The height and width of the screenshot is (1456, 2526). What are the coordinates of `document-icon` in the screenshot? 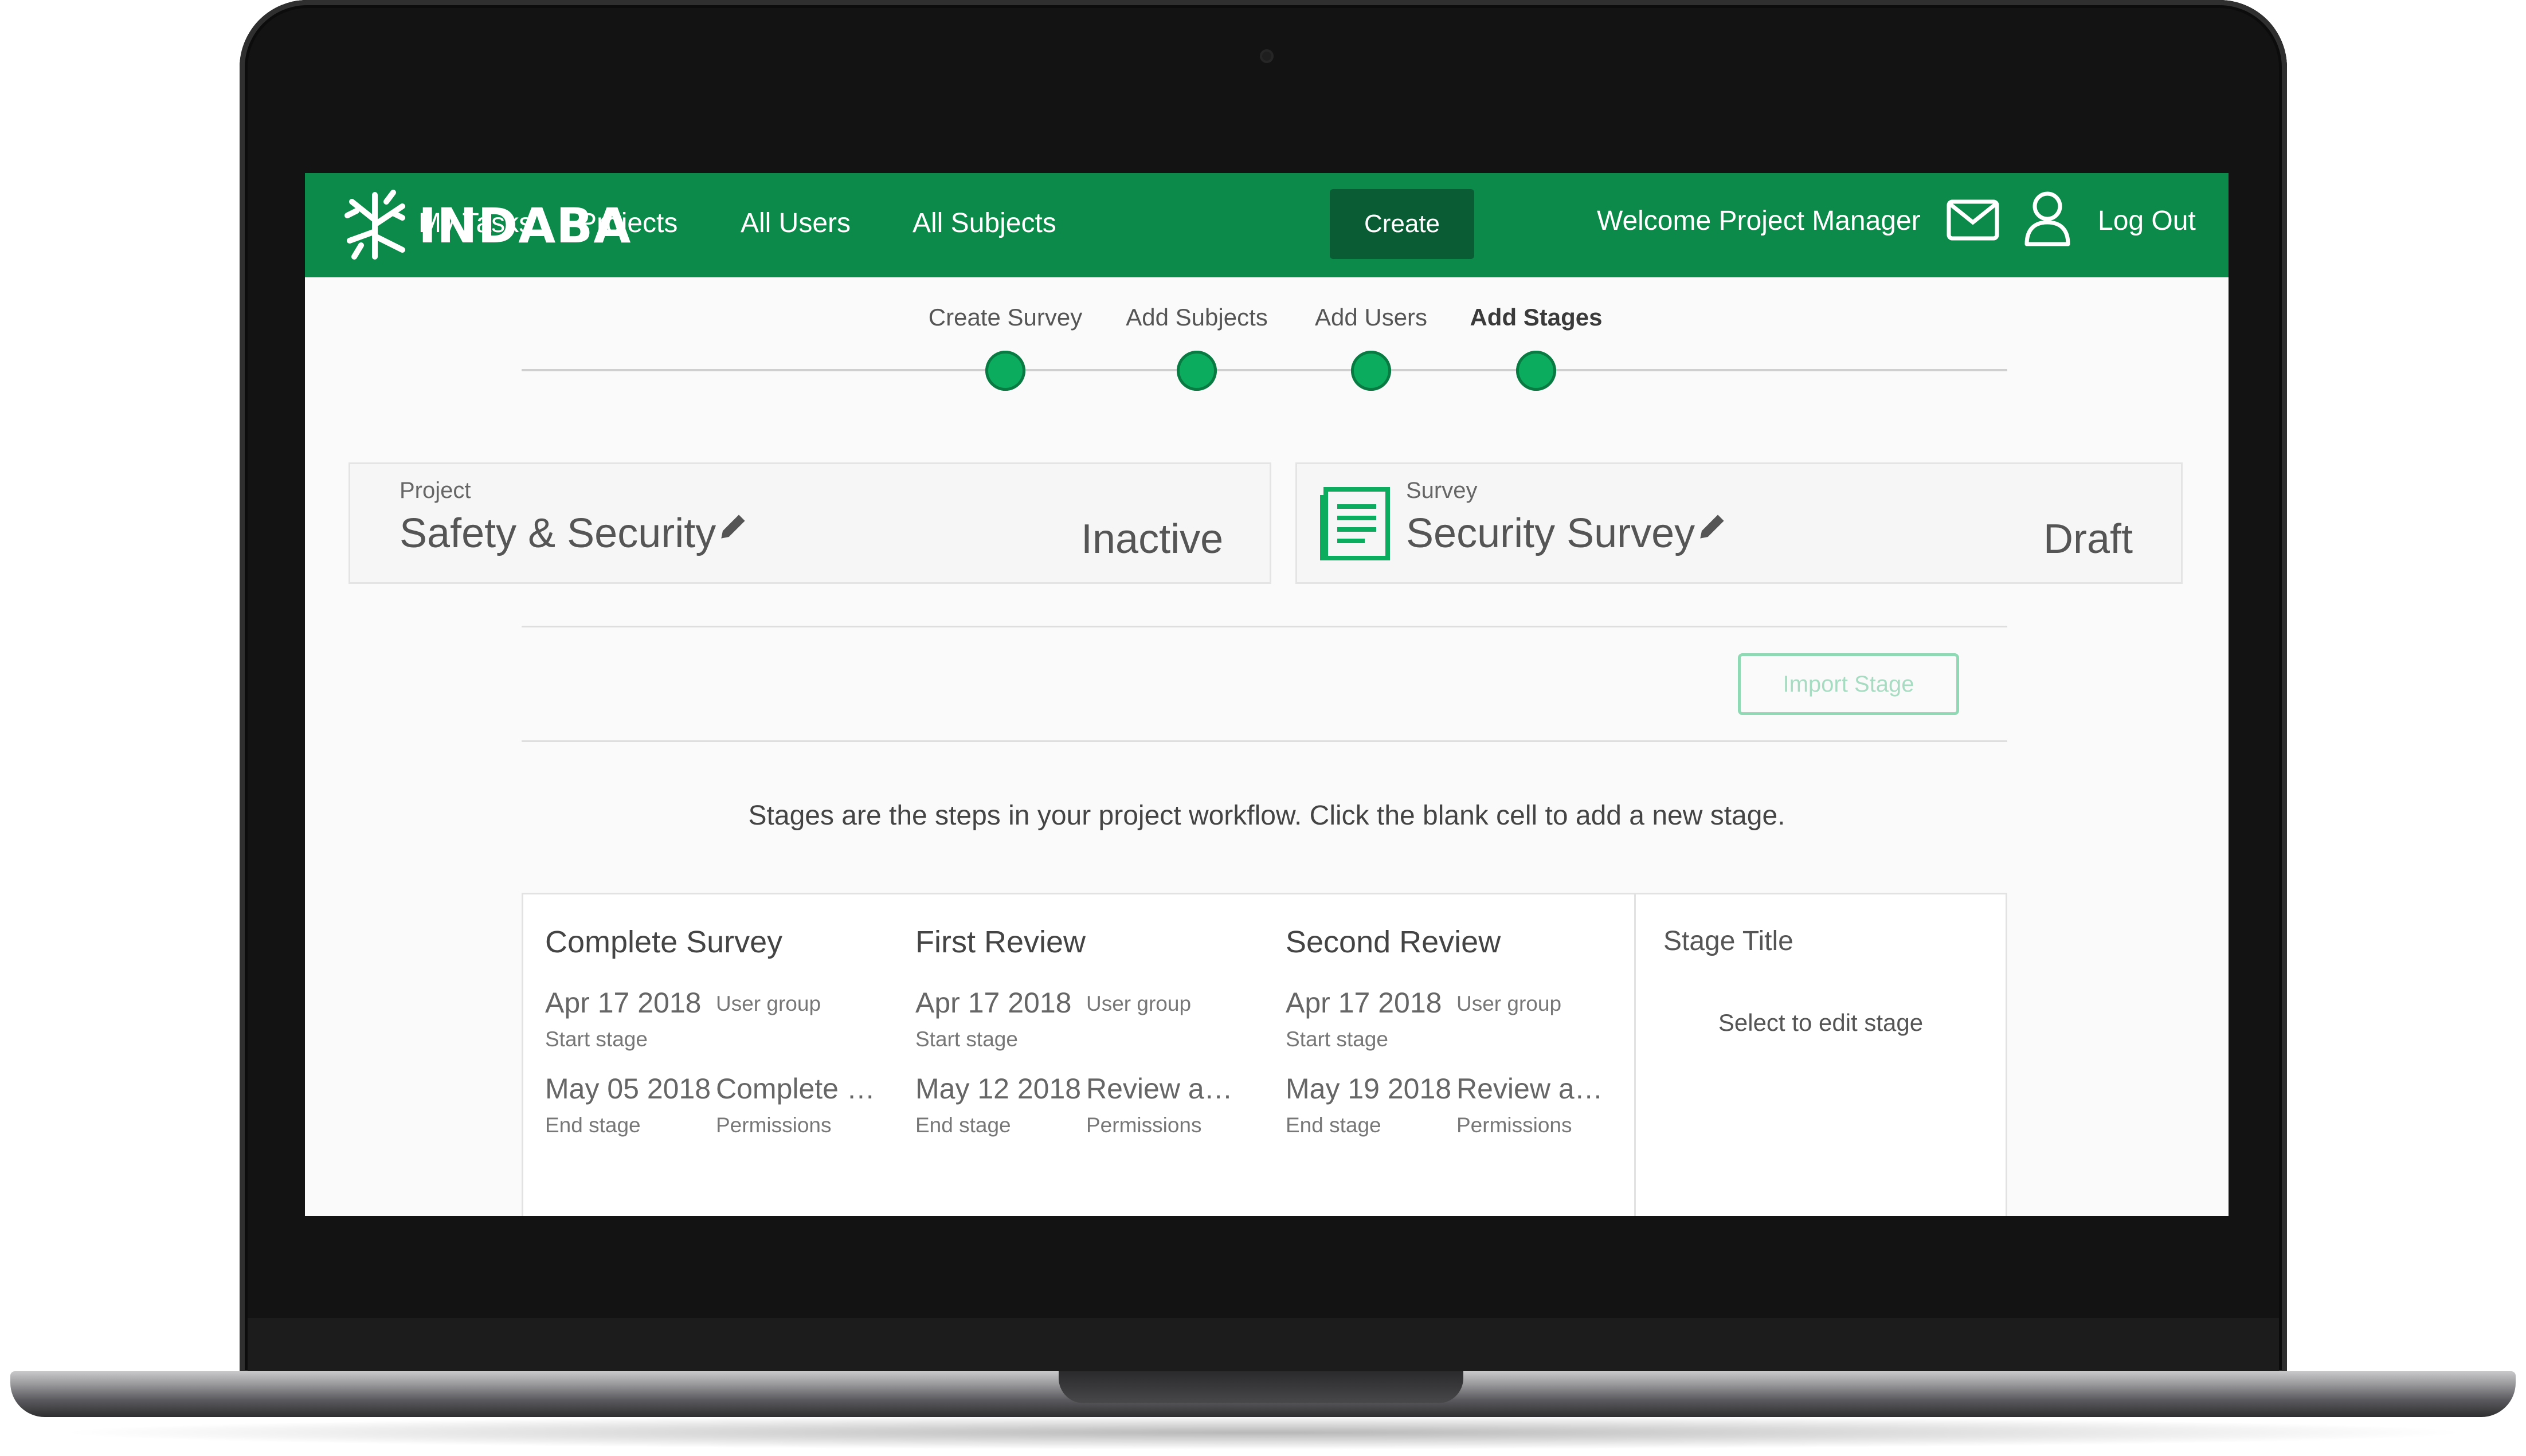 It's located at (1355, 523).